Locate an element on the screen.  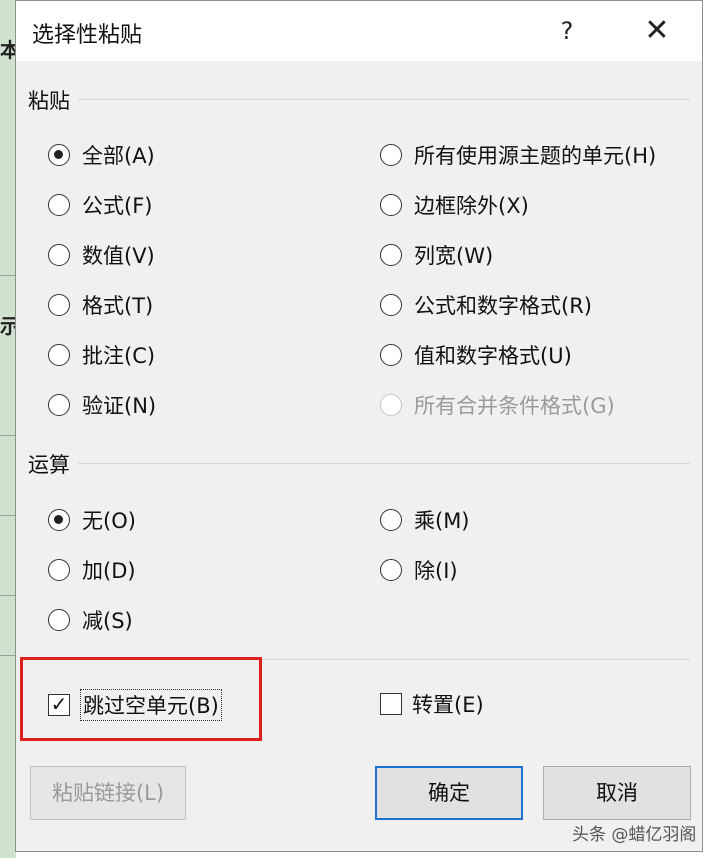
option-label: 数值(V) is located at coordinates (118, 256).